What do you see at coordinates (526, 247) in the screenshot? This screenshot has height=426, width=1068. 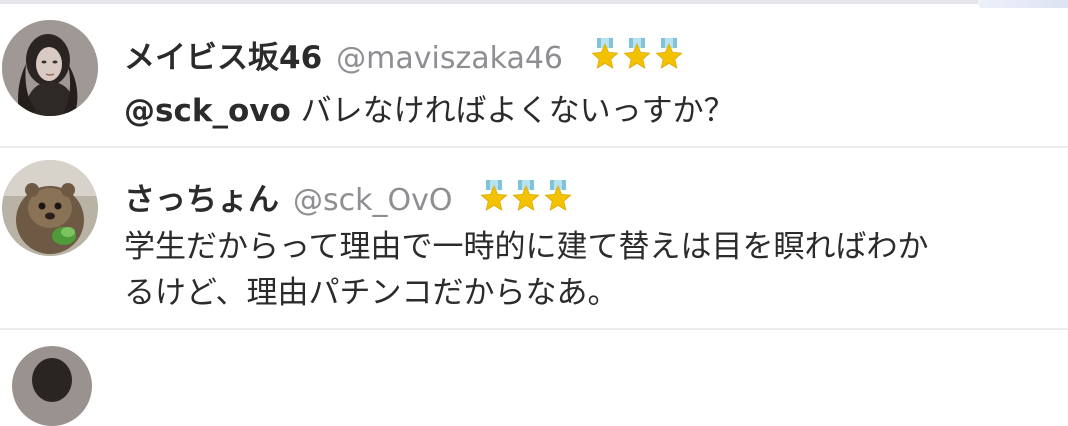 I see `reply-text-line: 学生だからって理由で一時的に建て替えは目を瞑ればわか` at bounding box center [526, 247].